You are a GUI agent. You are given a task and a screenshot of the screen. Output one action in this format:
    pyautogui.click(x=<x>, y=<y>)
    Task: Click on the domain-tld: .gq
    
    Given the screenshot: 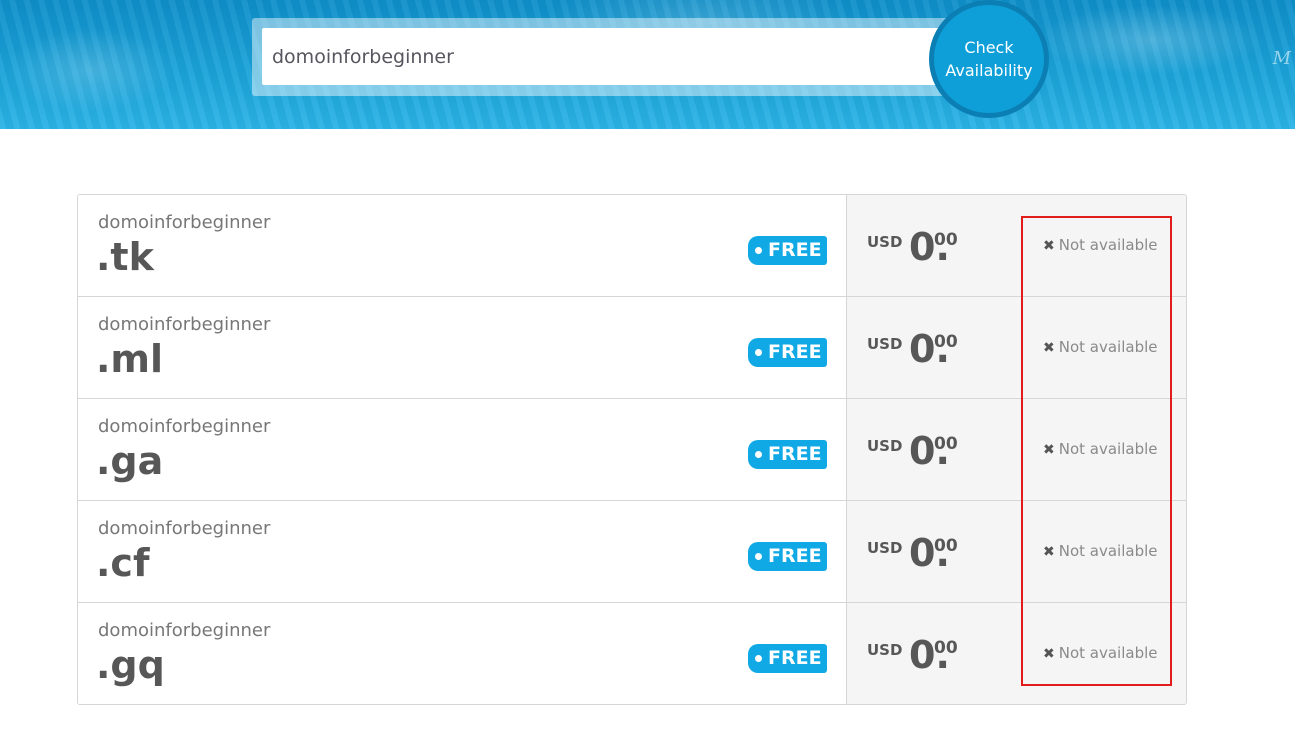 What is the action you would take?
    pyautogui.click(x=130, y=665)
    